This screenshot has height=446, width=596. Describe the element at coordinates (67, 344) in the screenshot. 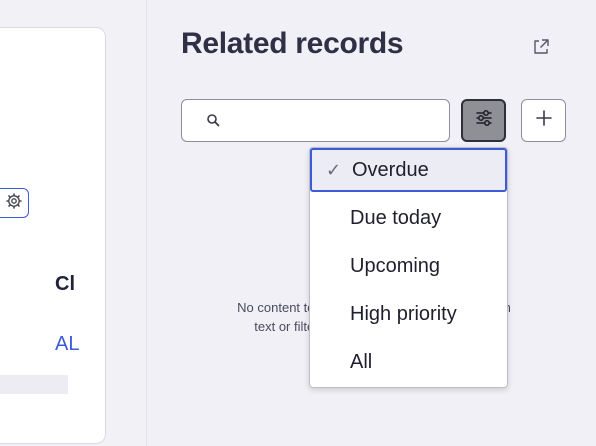

I see `left-column-link: AL` at that location.